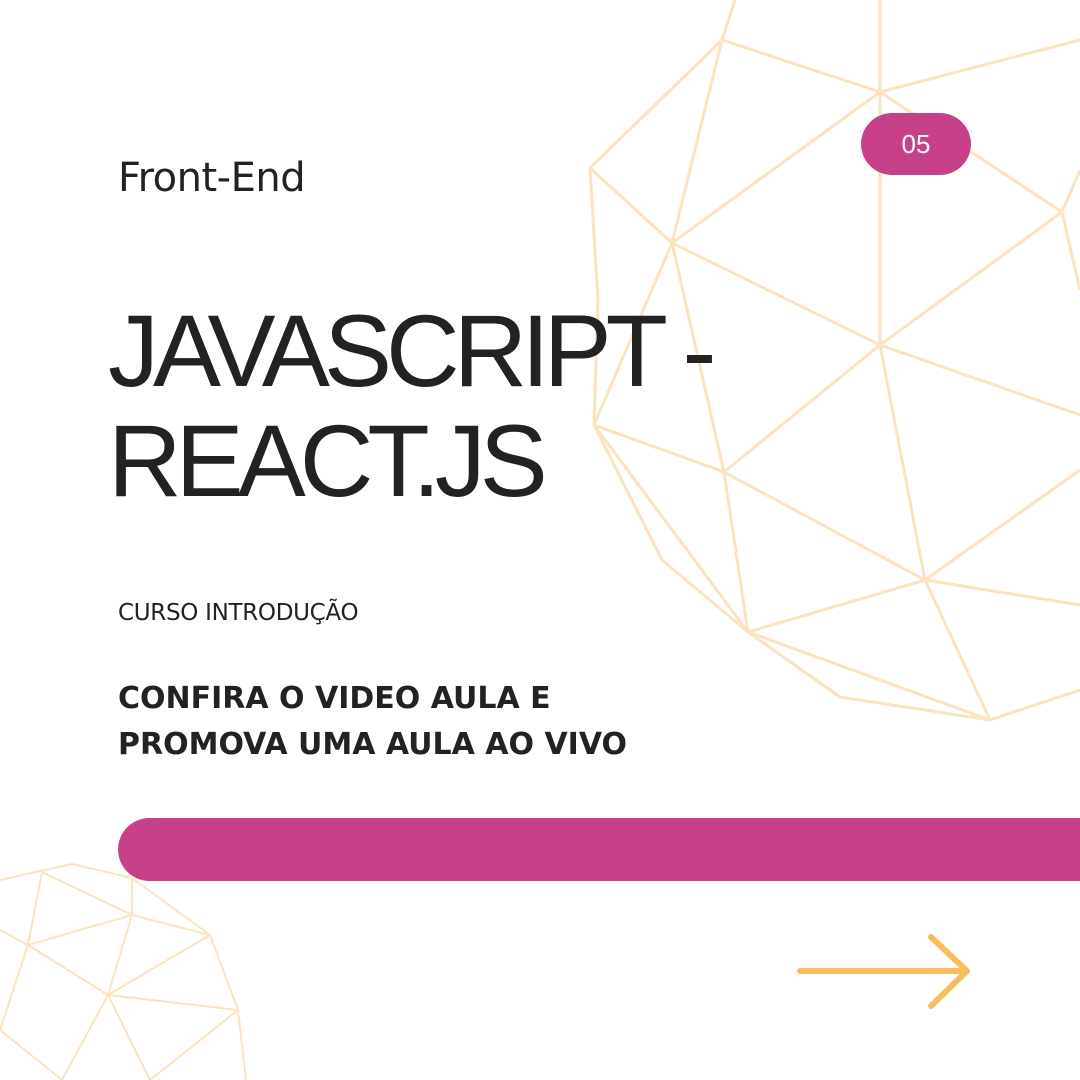  I want to click on title-line-2: REACT.JS, so click(328, 461).